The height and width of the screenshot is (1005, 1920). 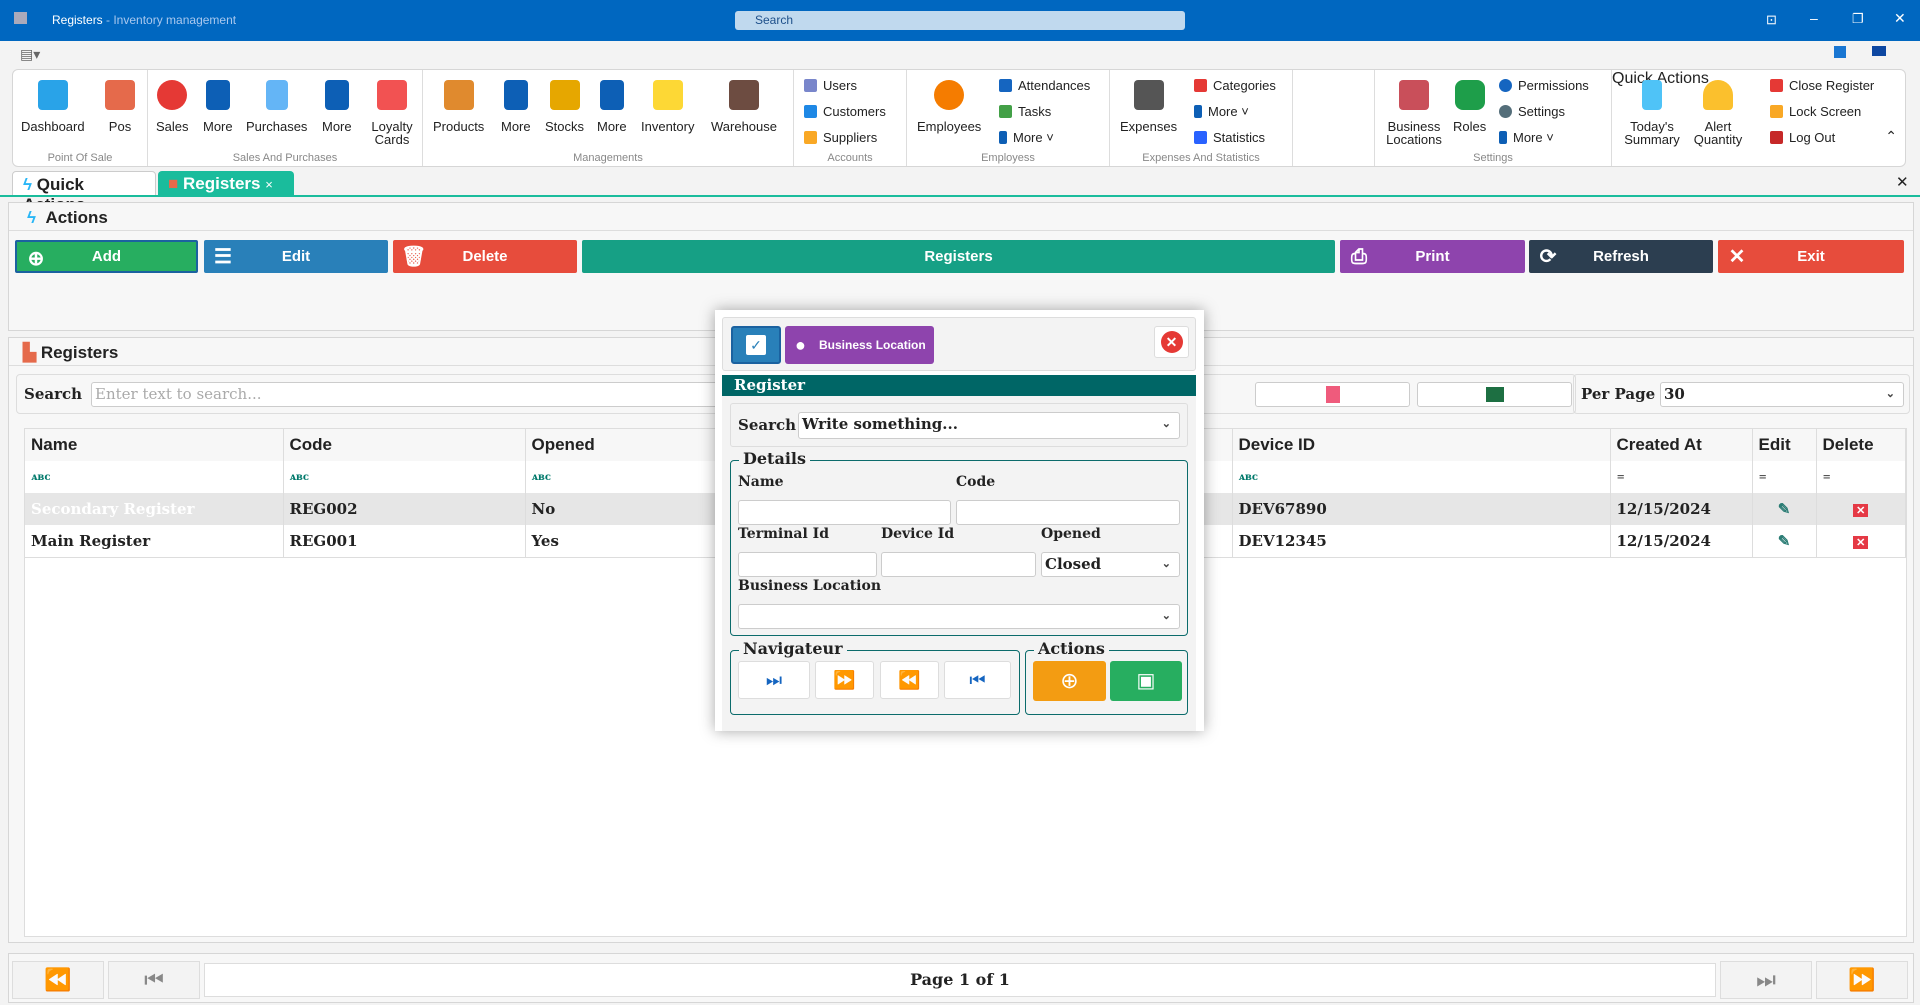 I want to click on last-record-button: ⏭, so click(x=774, y=680).